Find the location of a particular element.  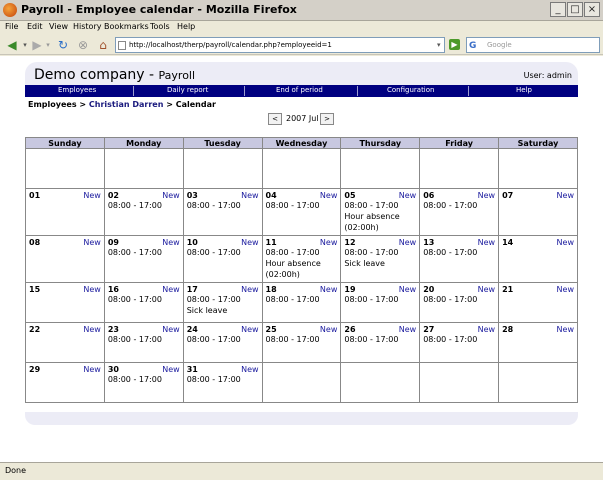

day-number: 29 is located at coordinates (35, 369).